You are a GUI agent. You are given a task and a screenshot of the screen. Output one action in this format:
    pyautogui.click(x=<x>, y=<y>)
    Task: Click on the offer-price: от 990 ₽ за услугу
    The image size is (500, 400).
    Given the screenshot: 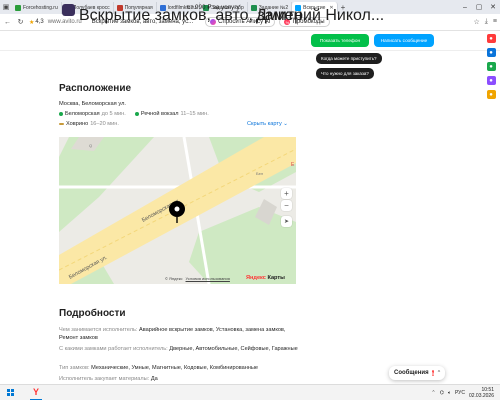 What is the action you would take?
    pyautogui.click(x=213, y=7)
    